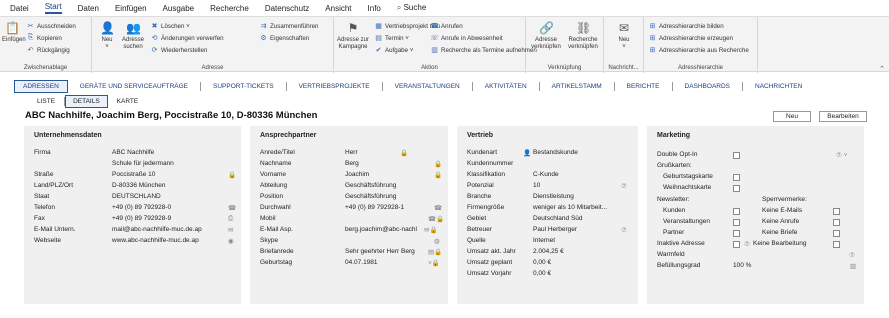  Describe the element at coordinates (736, 244) in the screenshot. I see `inactive-checkbox` at that location.